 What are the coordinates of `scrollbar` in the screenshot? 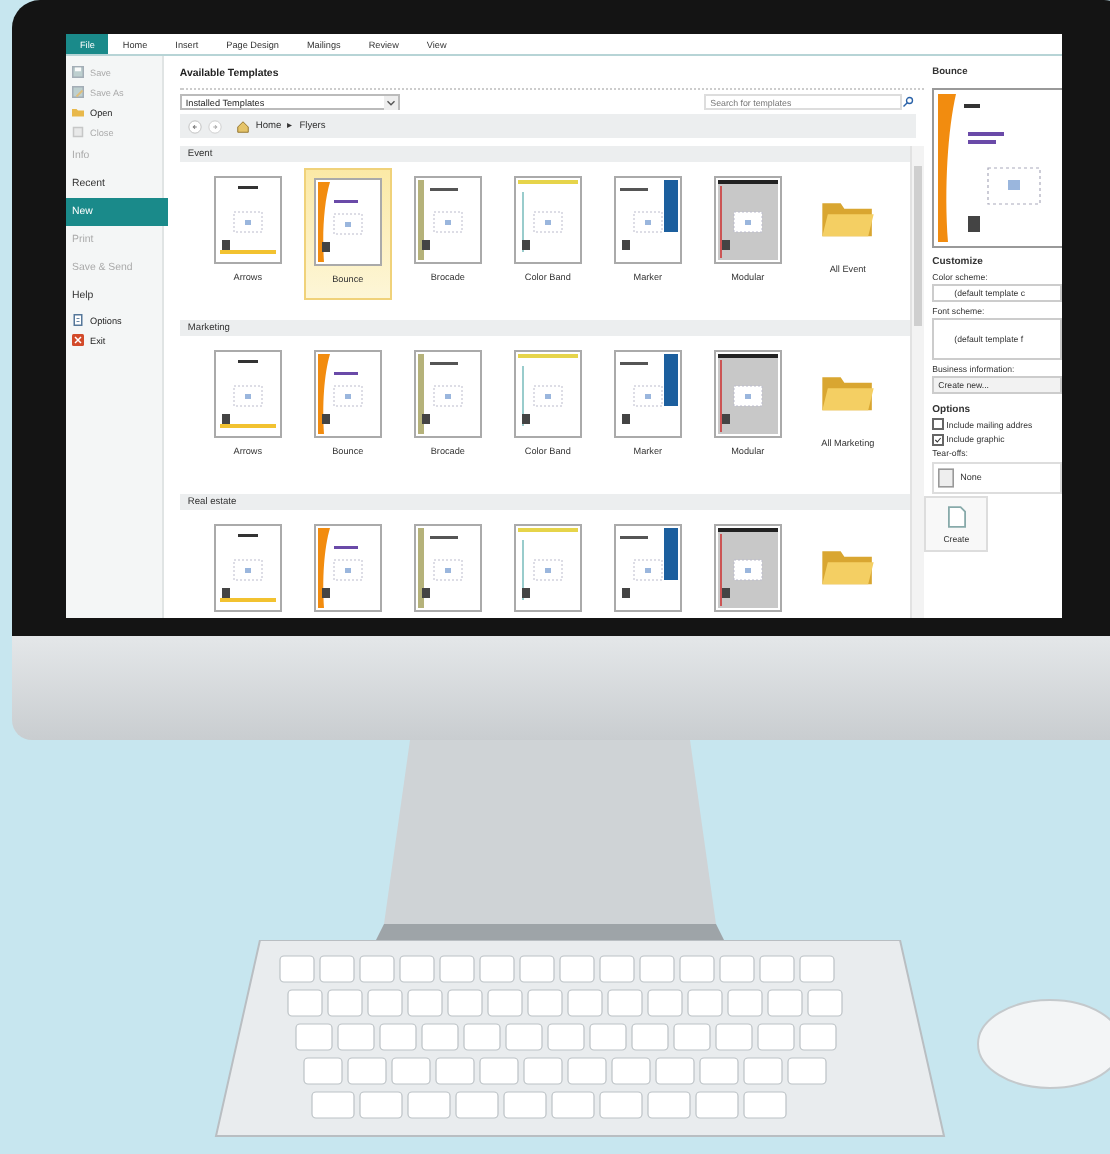 It's located at (917, 382).